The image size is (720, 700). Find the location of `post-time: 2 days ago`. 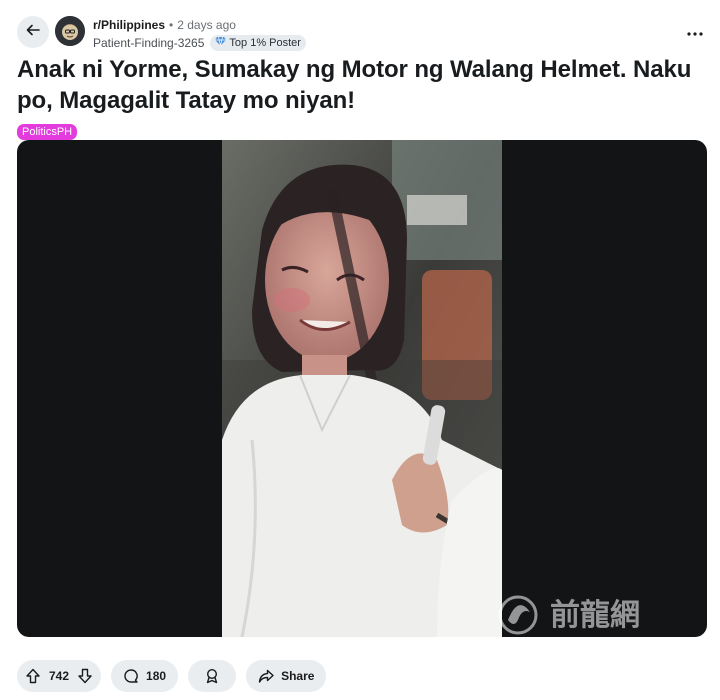

post-time: 2 days ago is located at coordinates (206, 25).